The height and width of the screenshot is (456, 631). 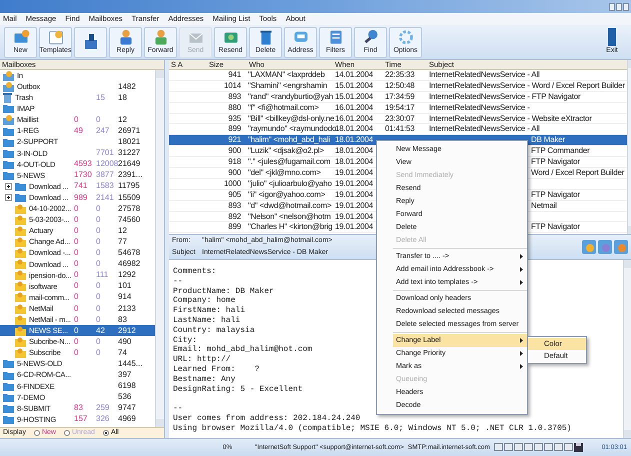 I want to click on message-row: 941 "LAXMAN" <laxprddeb 14.01.2004 22:35:33 InternetRelatedNewsService - All, so click(x=398, y=75).